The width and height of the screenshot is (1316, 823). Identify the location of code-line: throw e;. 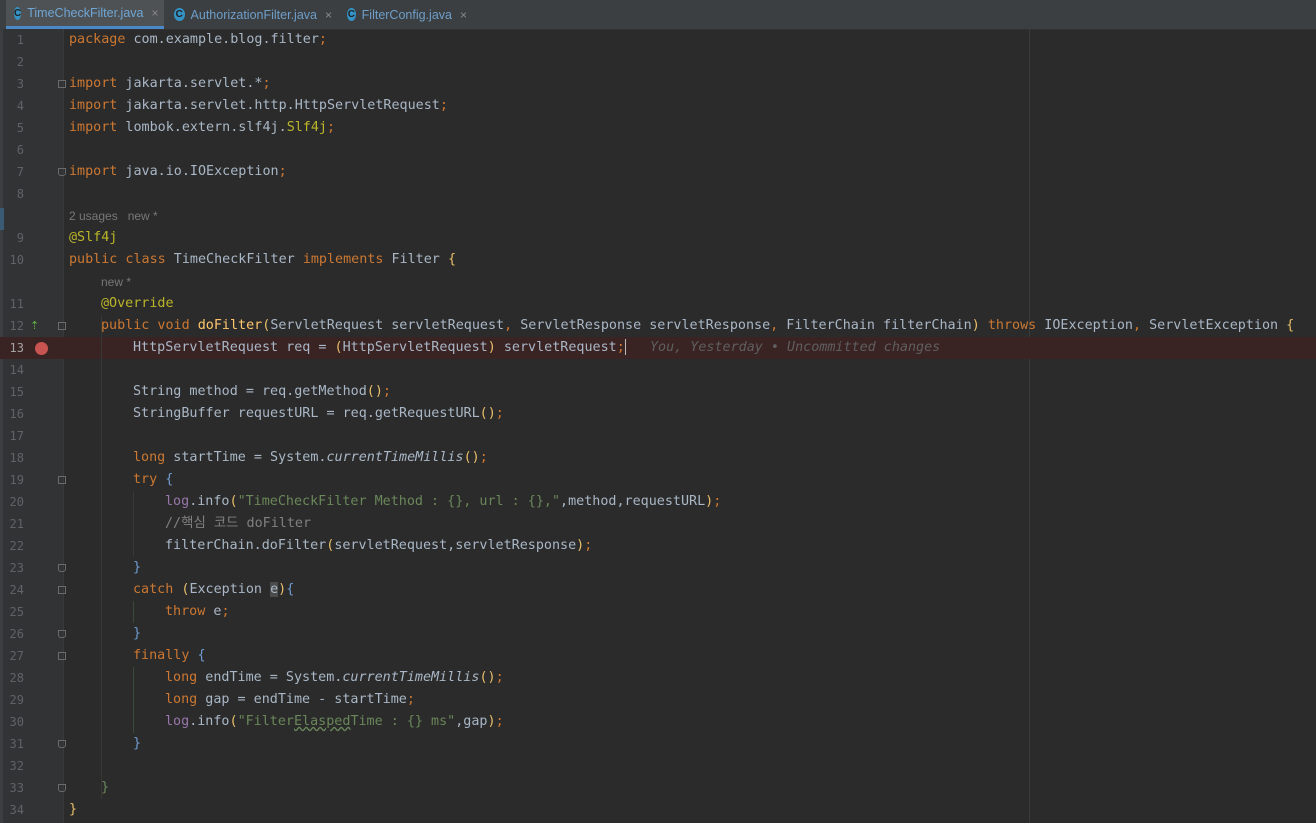
(658, 612).